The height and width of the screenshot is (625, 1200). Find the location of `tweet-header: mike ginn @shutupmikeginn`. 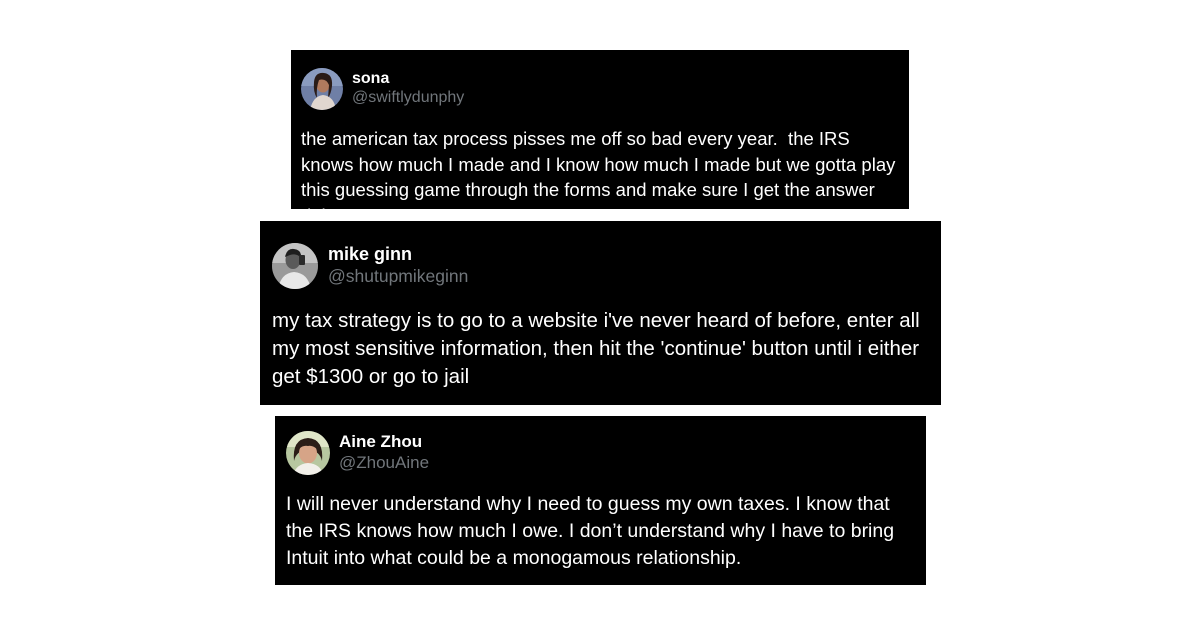

tweet-header: mike ginn @shutupmikeginn is located at coordinates (370, 266).